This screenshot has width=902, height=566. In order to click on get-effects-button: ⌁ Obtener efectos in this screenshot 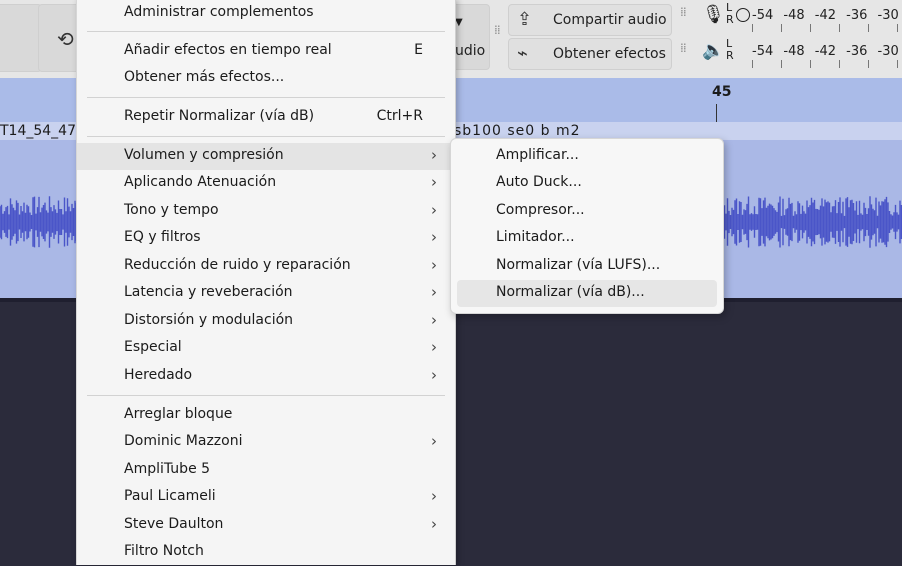, I will do `click(590, 54)`.